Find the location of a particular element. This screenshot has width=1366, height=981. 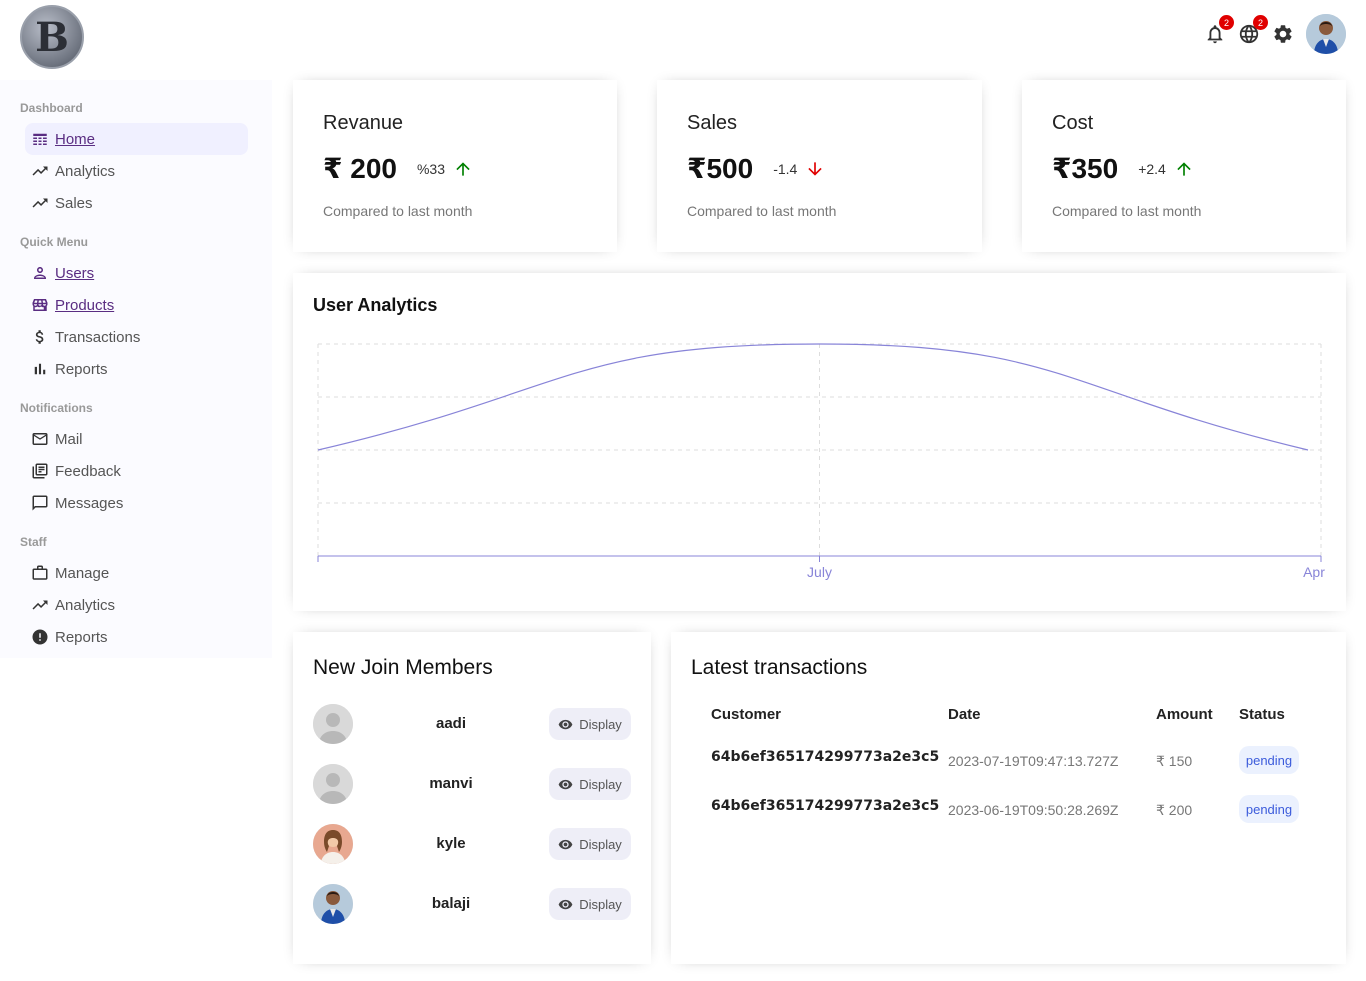

member-row: aadi Display is located at coordinates (473, 724).